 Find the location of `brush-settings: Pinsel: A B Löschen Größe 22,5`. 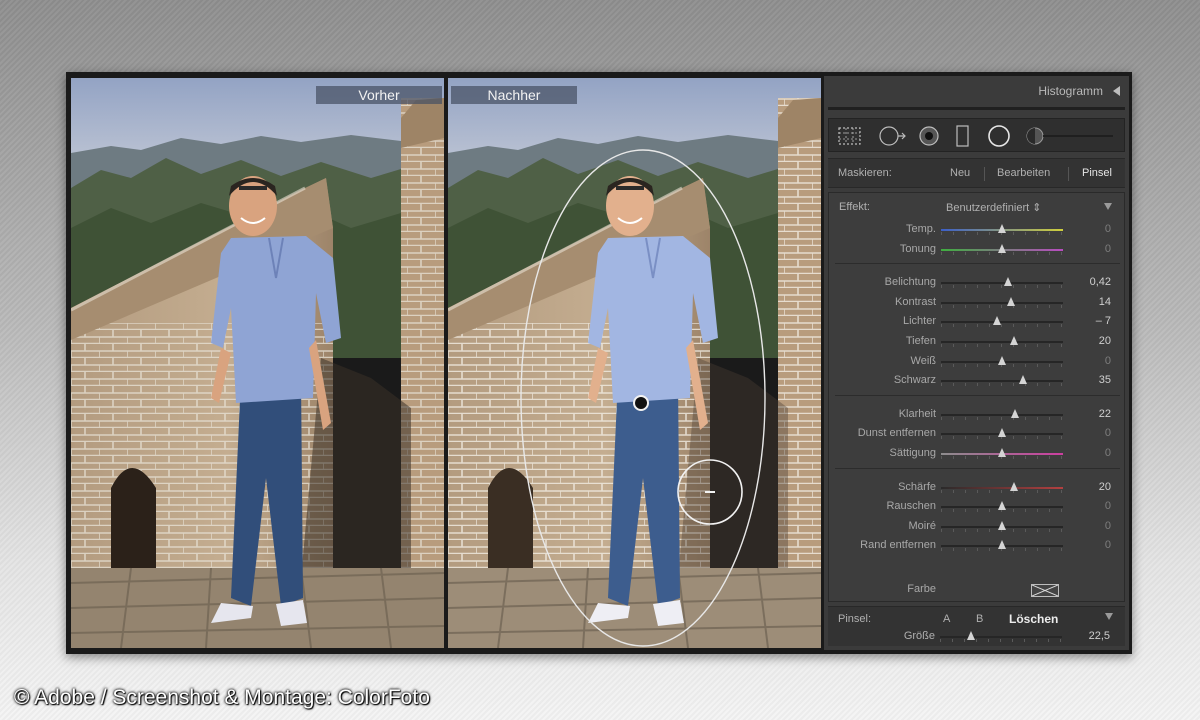

brush-settings: Pinsel: A B Löschen Größe 22,5 is located at coordinates (976, 626).